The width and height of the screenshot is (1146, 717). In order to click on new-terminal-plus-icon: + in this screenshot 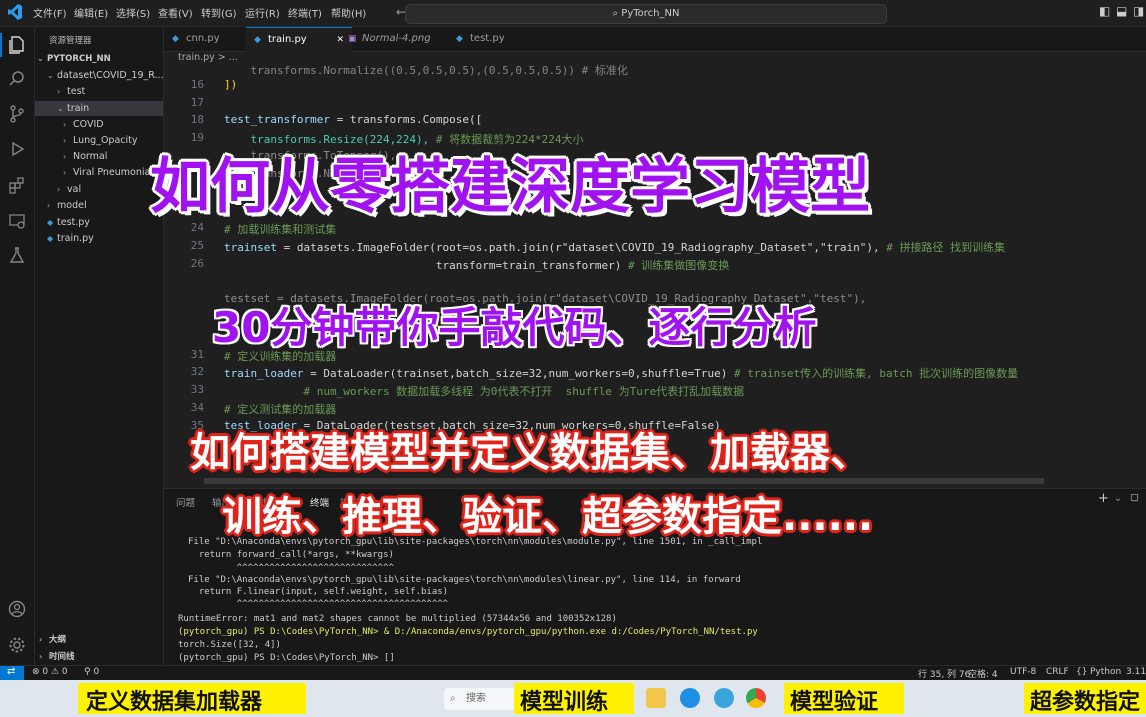, I will do `click(1103, 498)`.